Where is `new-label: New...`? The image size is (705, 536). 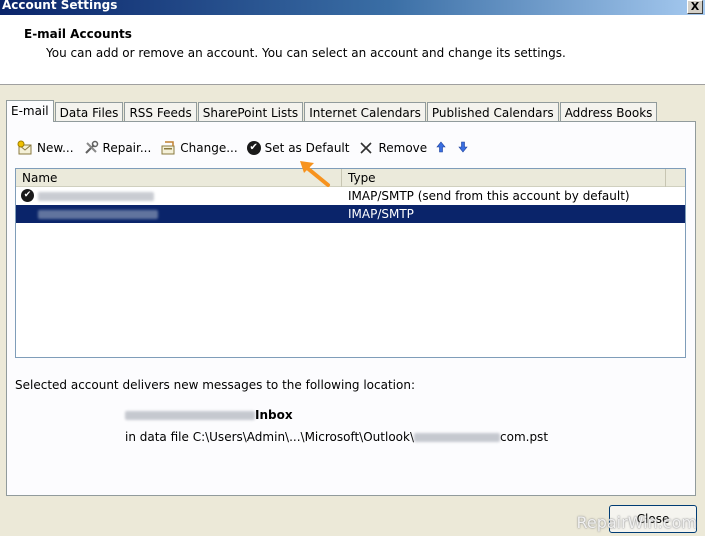 new-label: New... is located at coordinates (55, 148).